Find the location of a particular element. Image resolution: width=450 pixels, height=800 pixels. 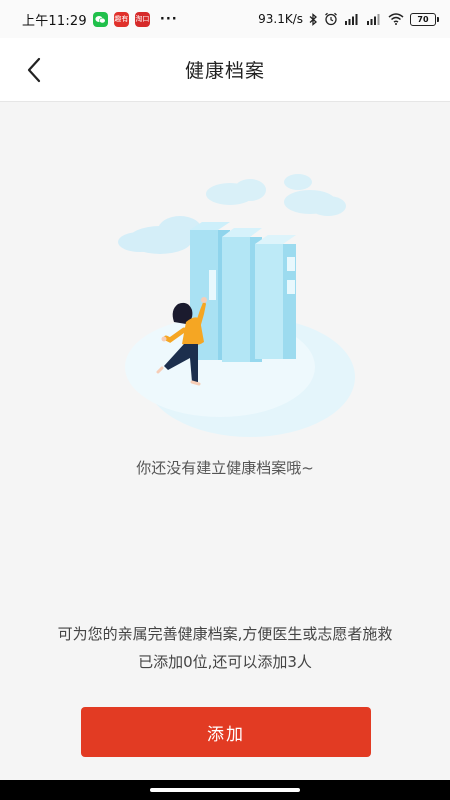

more-notifications-icon: ··· is located at coordinates (168, 19).